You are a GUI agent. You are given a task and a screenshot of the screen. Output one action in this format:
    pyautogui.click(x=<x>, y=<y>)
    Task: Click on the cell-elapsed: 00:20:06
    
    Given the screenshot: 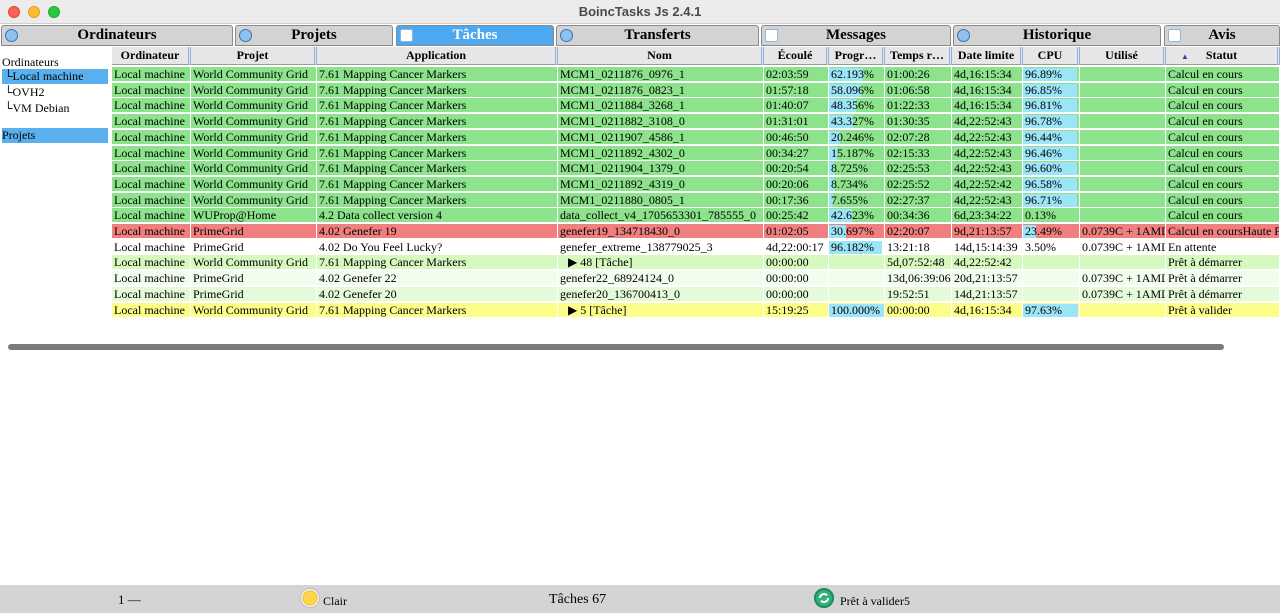 What is the action you would take?
    pyautogui.click(x=796, y=184)
    